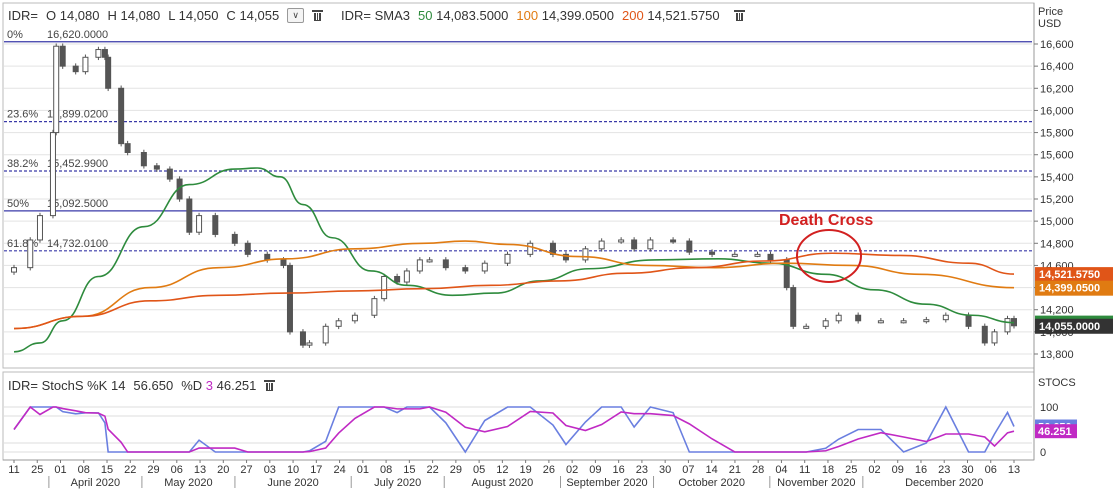 This screenshot has width=1116, height=489. Describe the element at coordinates (758, 470) in the screenshot. I see `time-tick-label: 28` at that location.